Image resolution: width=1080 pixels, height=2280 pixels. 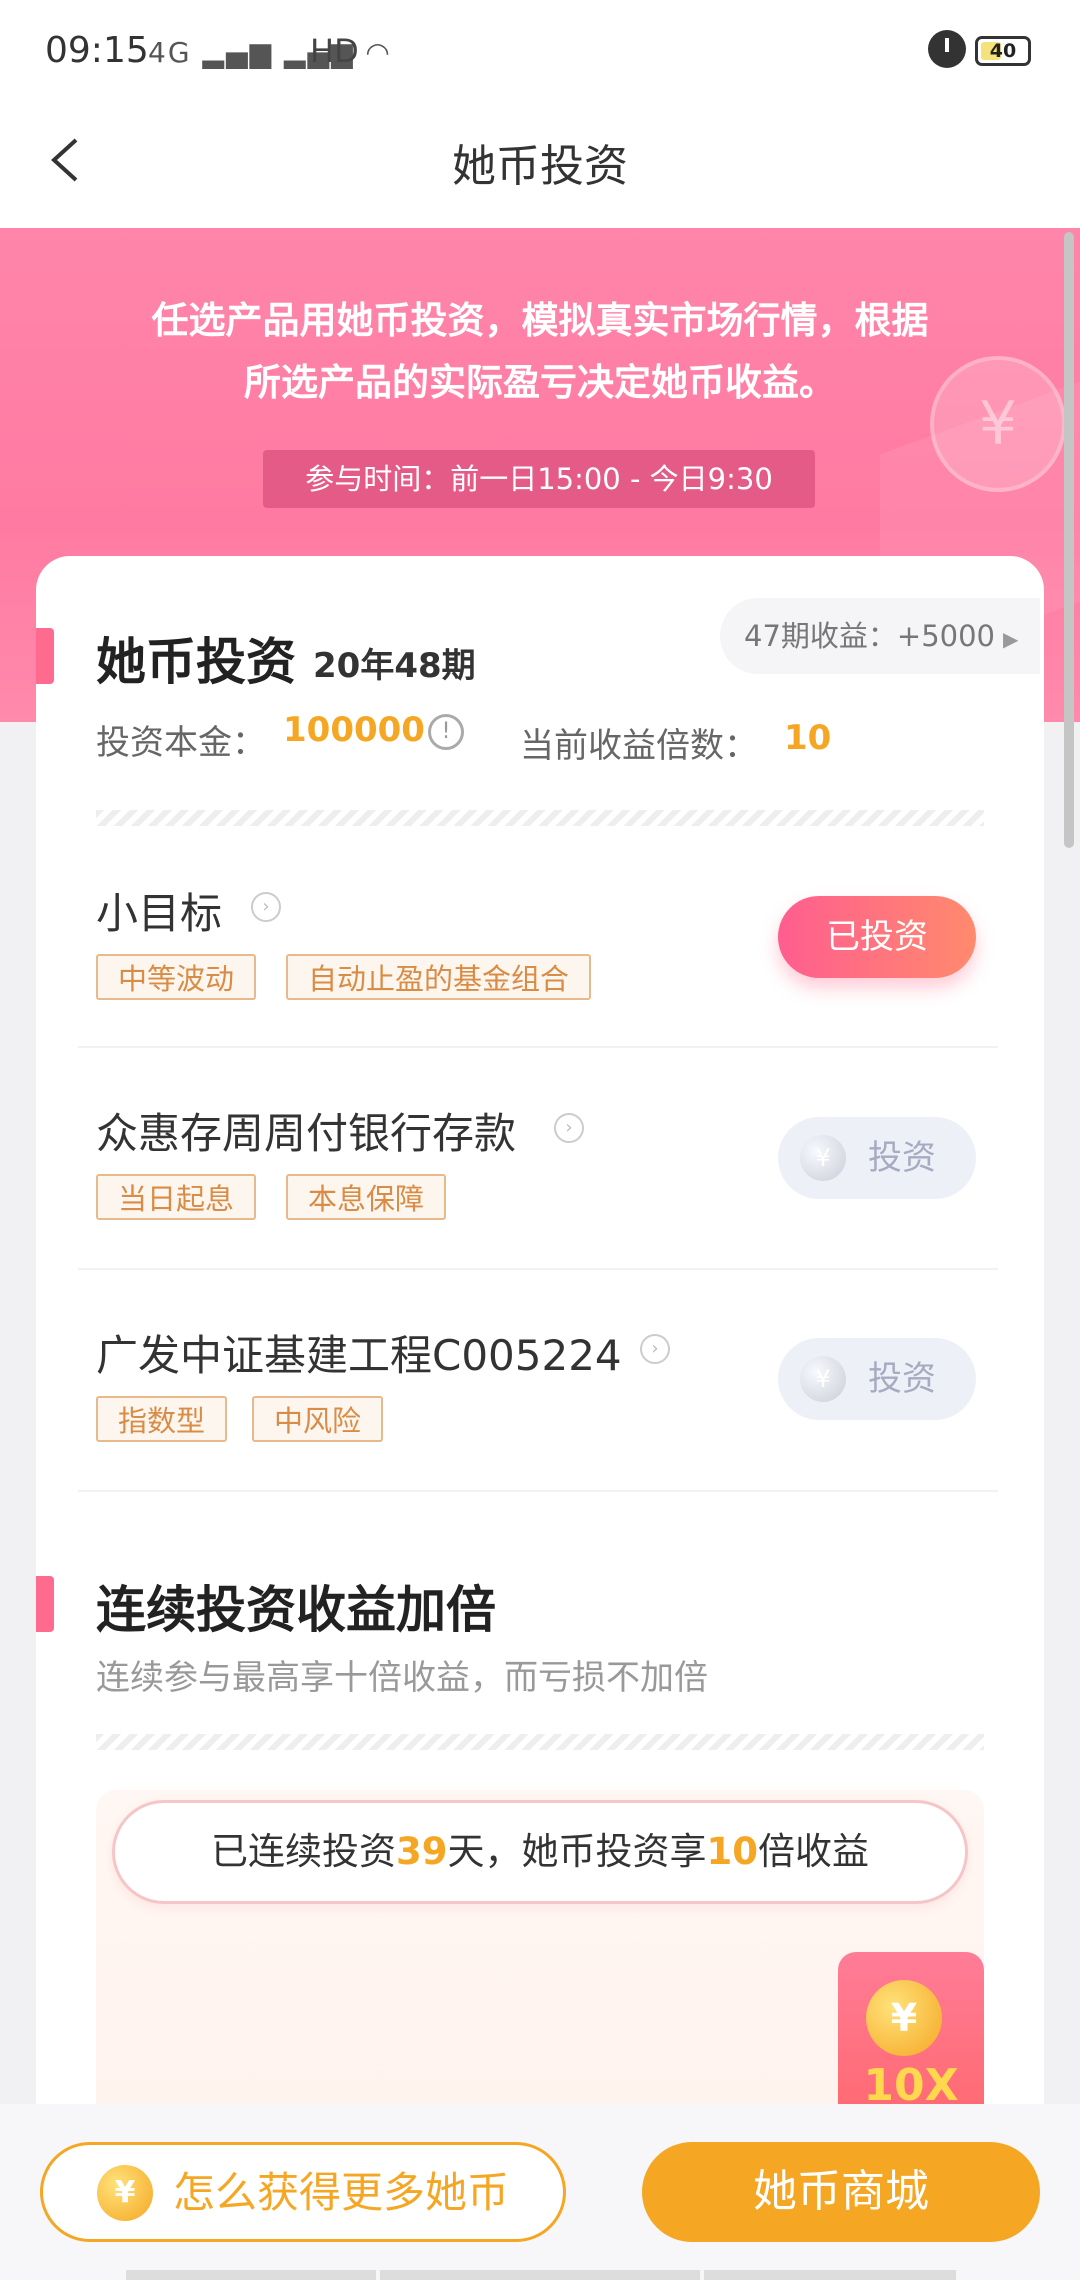 What do you see at coordinates (732, 1851) in the screenshot?
I see `streak-multiplier: 10` at bounding box center [732, 1851].